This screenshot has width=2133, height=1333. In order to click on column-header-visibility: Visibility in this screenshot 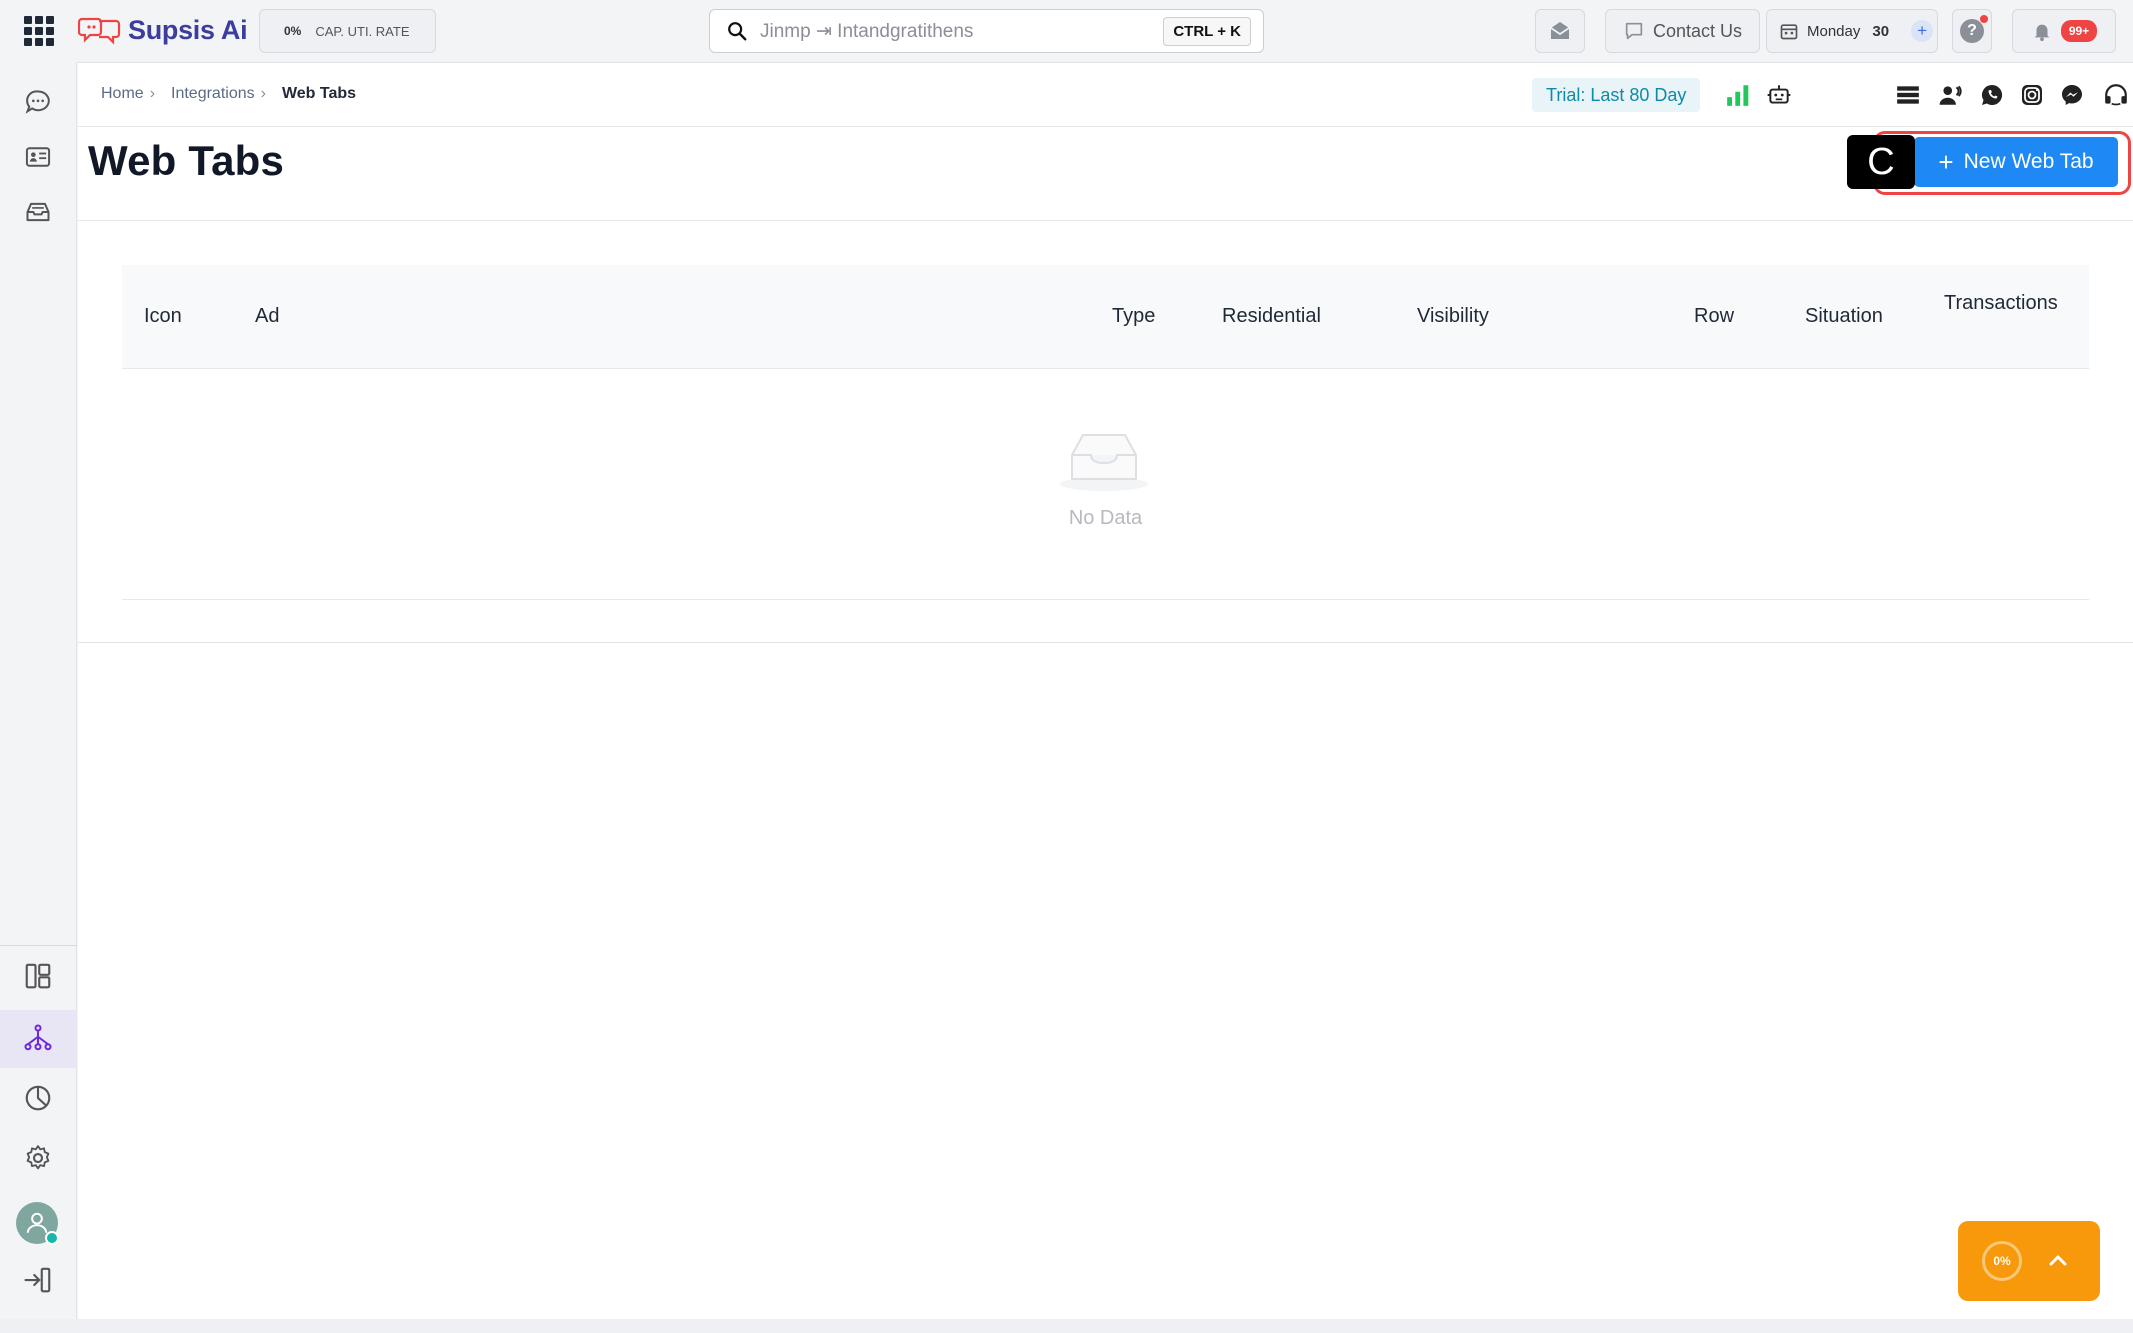, I will do `click(1453, 316)`.